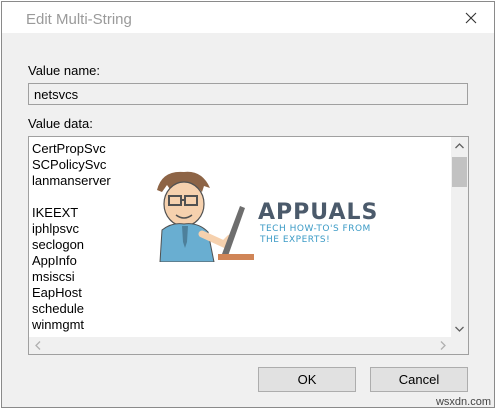 This screenshot has width=497, height=410. I want to click on value-data-line: AppInfo, so click(54, 260).